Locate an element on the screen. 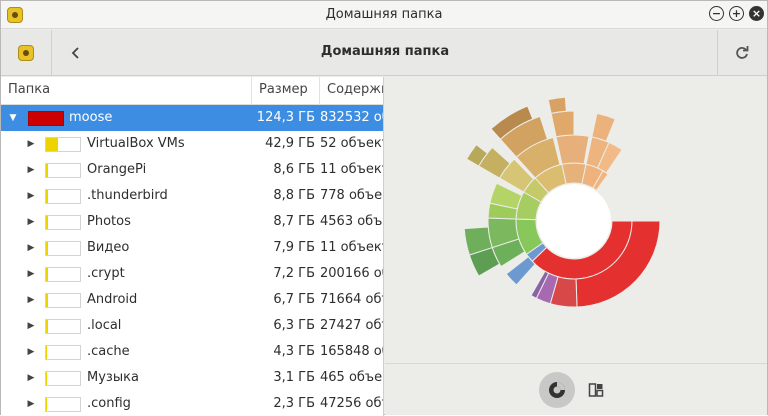 The width and height of the screenshot is (768, 416). treemap-chart-icon is located at coordinates (596, 390).